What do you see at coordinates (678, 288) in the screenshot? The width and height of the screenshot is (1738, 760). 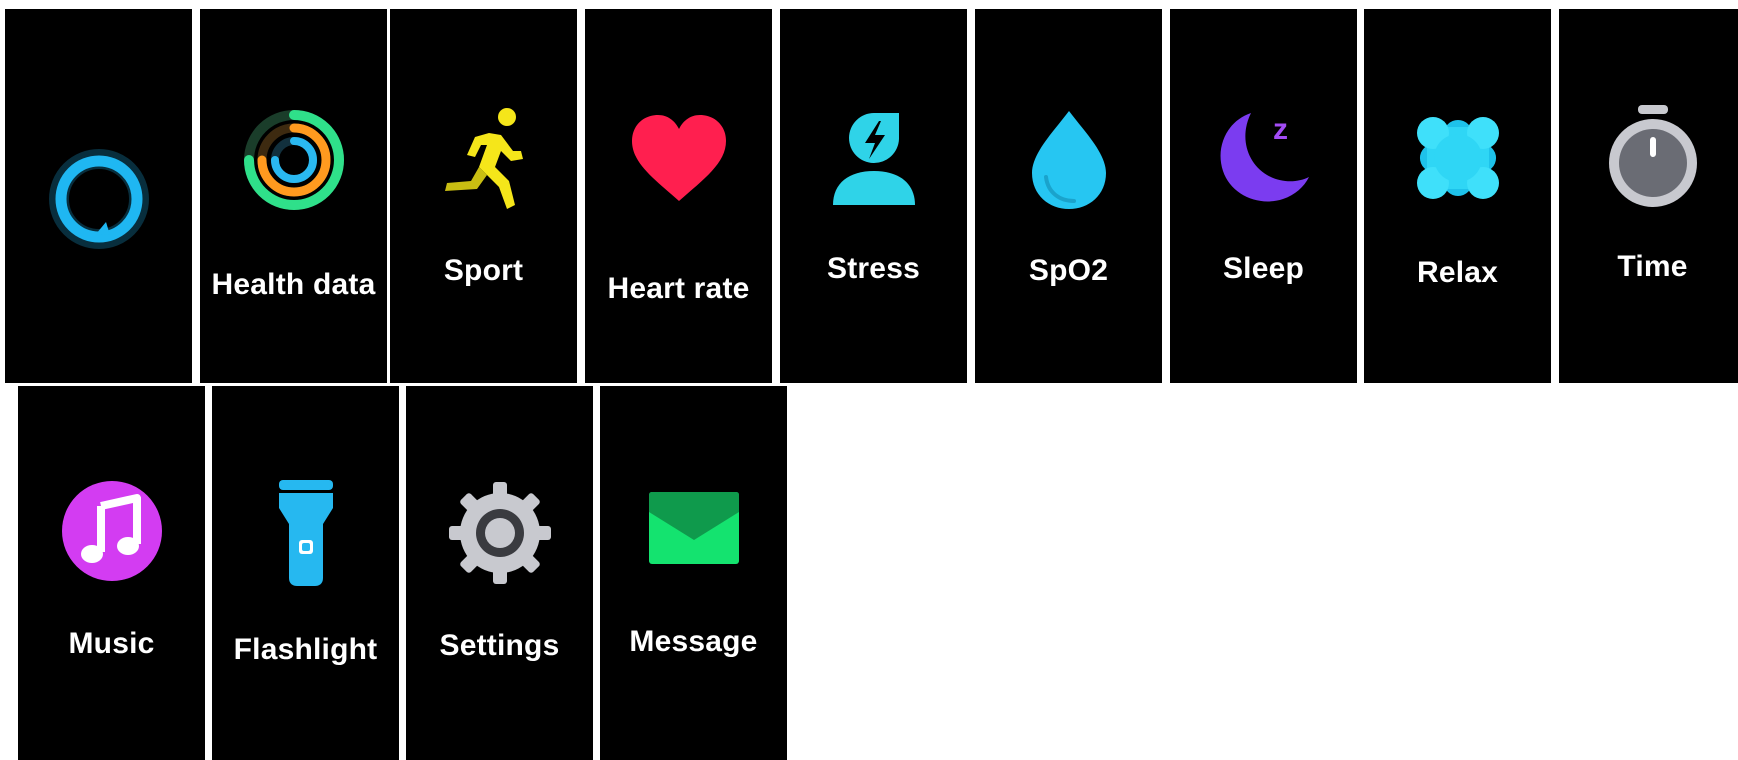 I see `app-label: Heart rate` at bounding box center [678, 288].